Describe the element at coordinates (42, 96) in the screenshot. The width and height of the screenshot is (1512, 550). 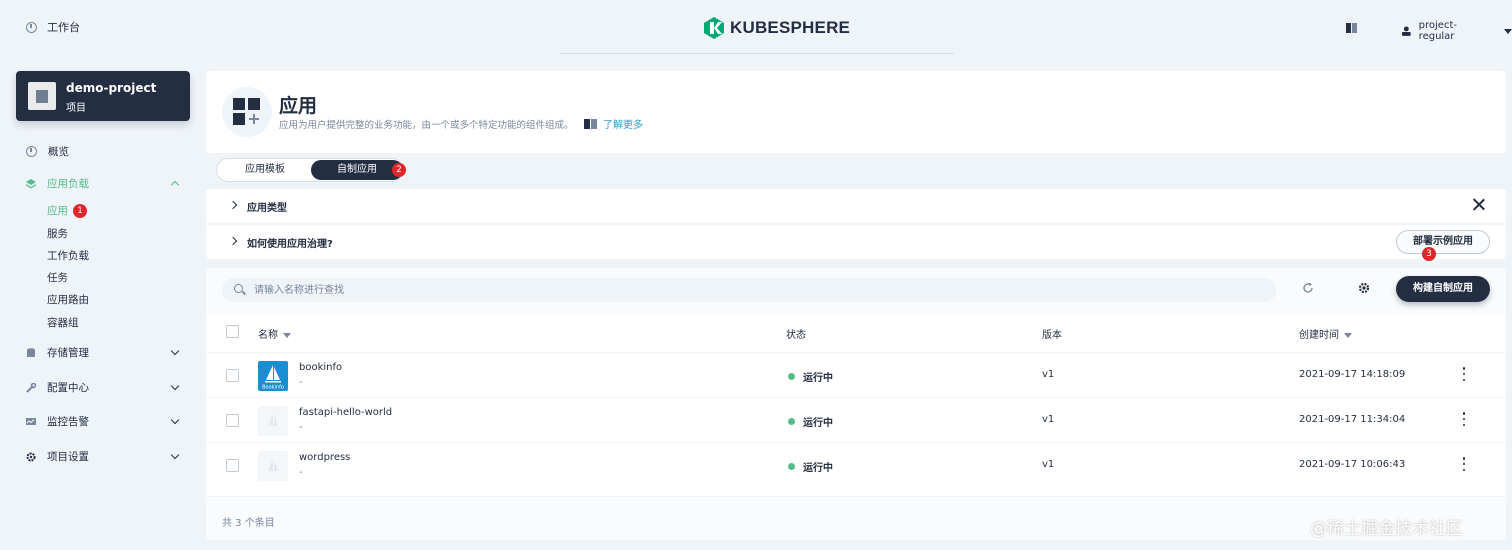
I see `project-icon` at that location.